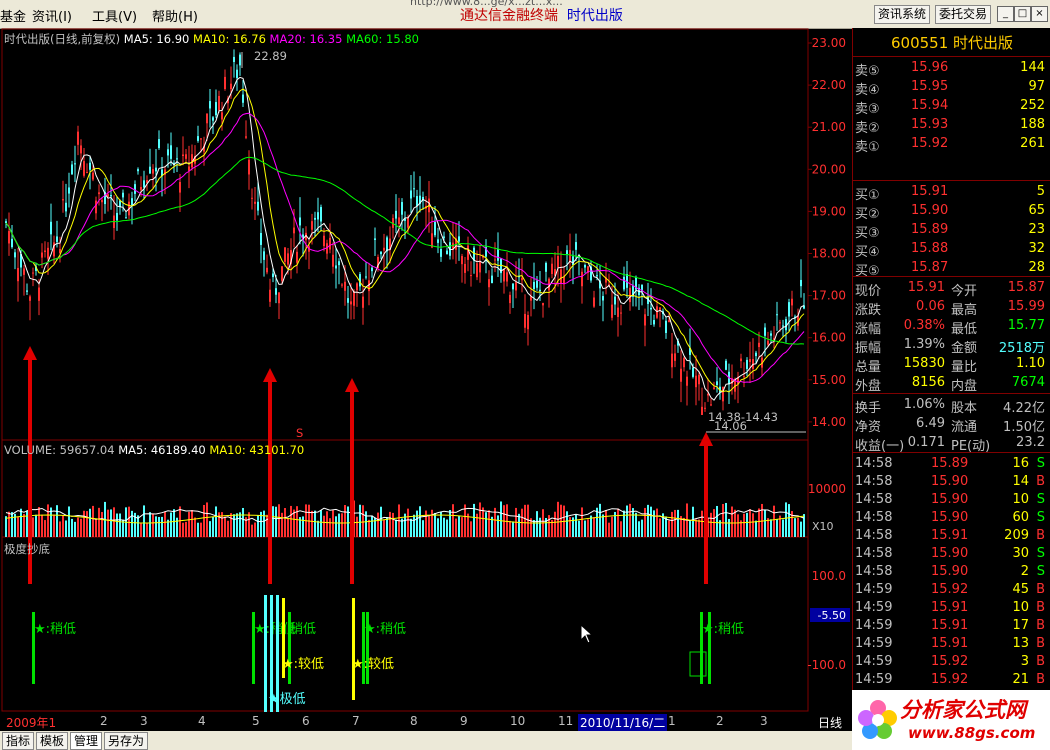  Describe the element at coordinates (830, 722) in the screenshot. I see `period-label: 日线` at that location.